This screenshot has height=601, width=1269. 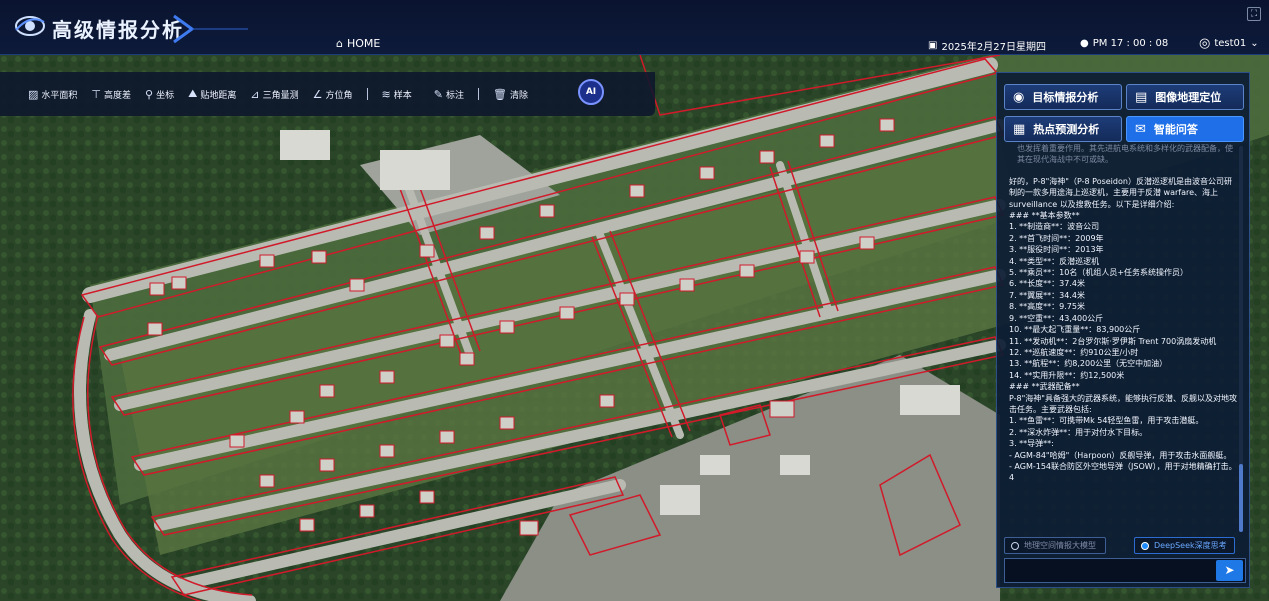 I want to click on time-text: PM 17 : 00 : 08, so click(x=1130, y=43).